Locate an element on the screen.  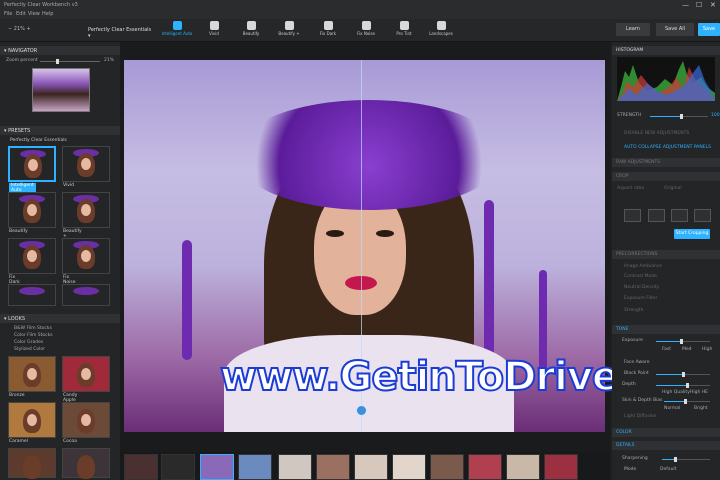
look-thumb-caramel is located at coordinates (32, 420).